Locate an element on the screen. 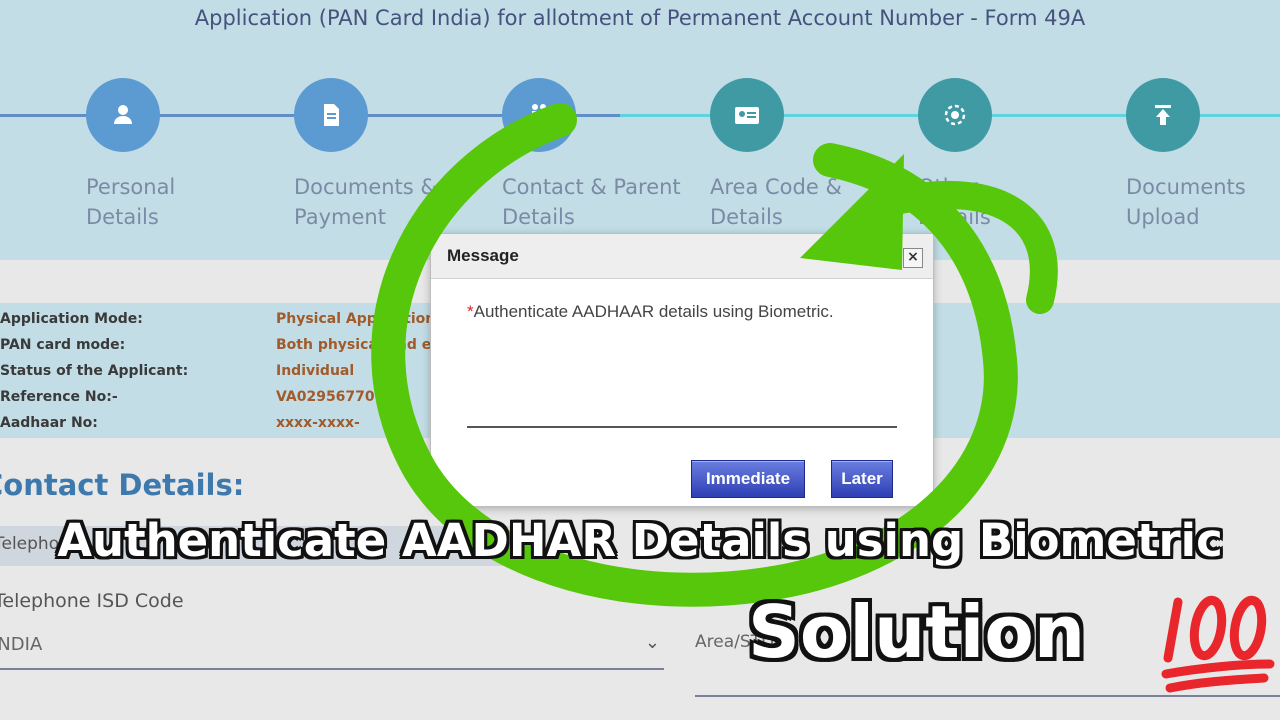  later-button: Later is located at coordinates (862, 479).